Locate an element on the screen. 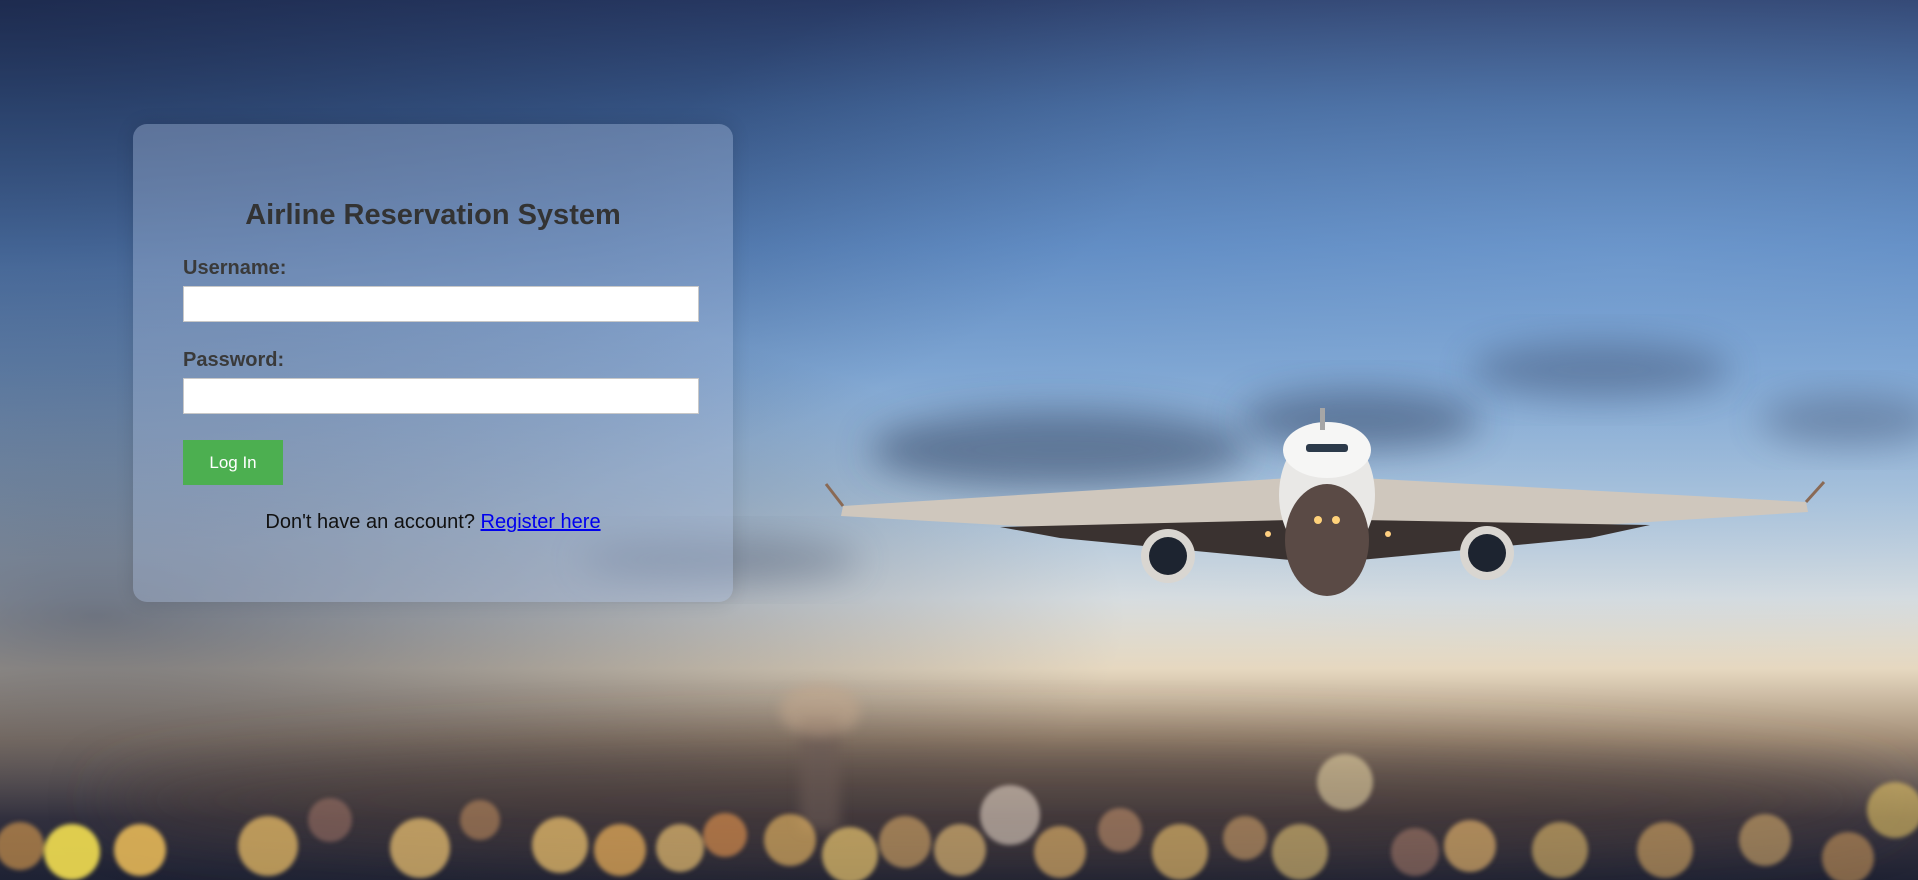 The height and width of the screenshot is (880, 1918). password-label: Password: is located at coordinates (234, 360).